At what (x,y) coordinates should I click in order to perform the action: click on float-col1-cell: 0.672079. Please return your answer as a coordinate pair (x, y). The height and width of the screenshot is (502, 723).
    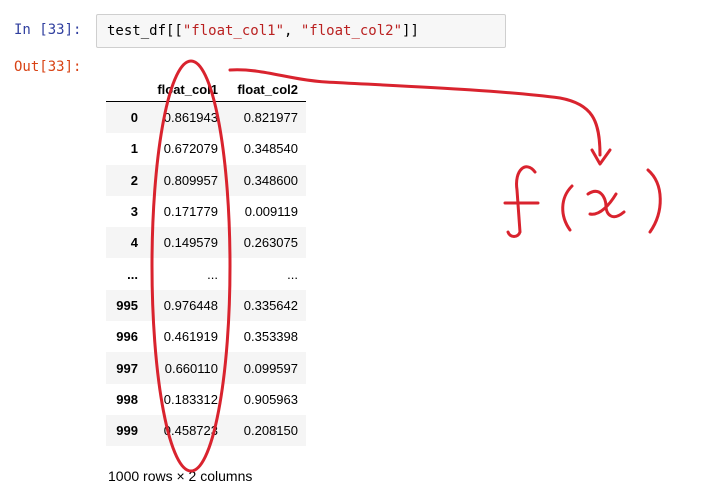
    Looking at the image, I should click on (190, 149).